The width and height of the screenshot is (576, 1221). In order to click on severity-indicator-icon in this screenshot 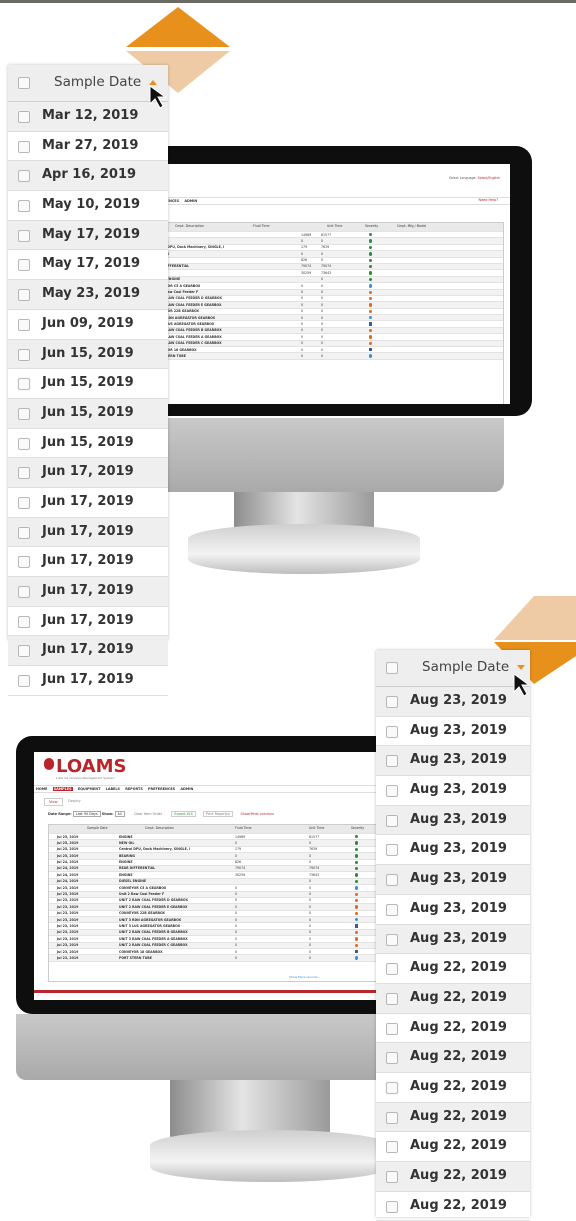, I will do `click(357, 932)`.